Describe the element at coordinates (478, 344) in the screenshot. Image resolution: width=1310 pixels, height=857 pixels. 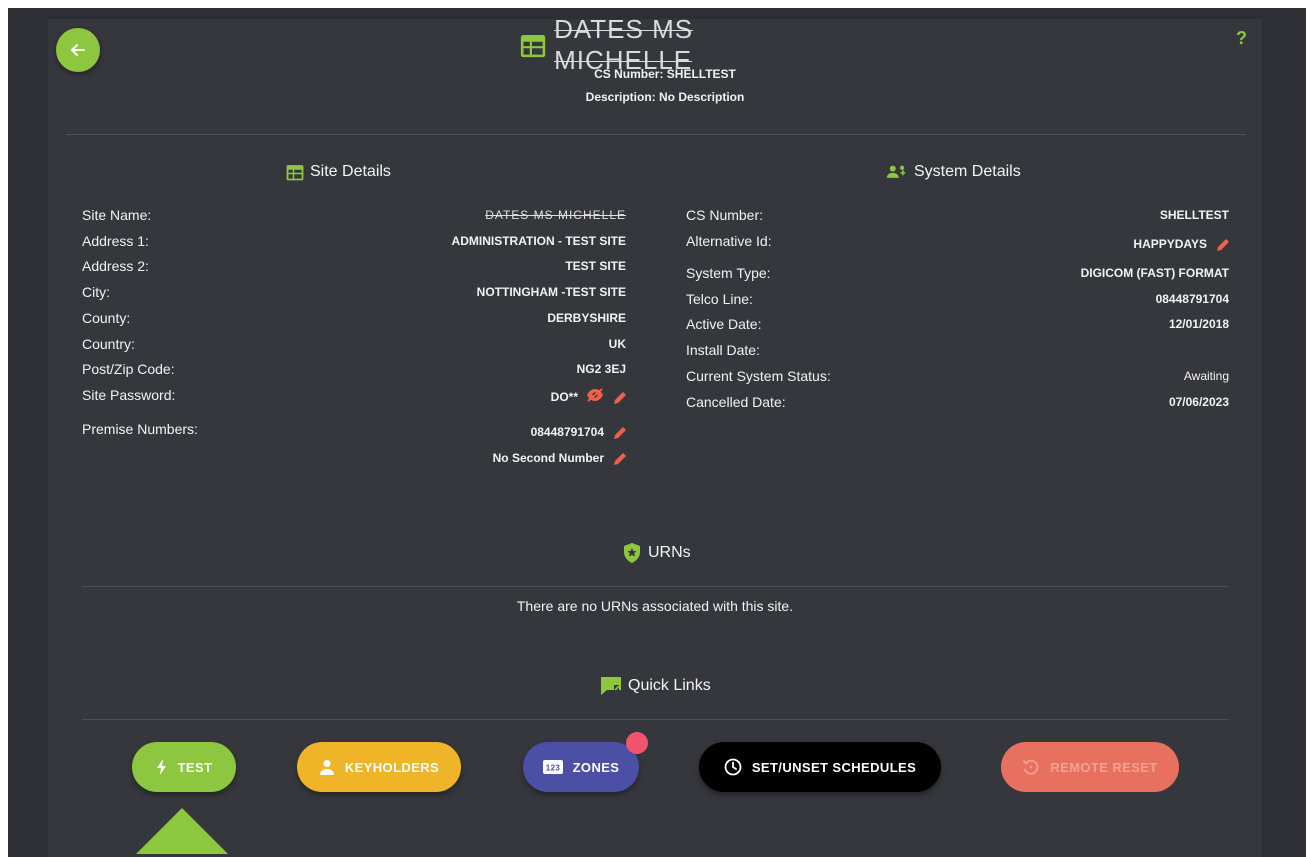
I see `site-detail-value: UK` at that location.